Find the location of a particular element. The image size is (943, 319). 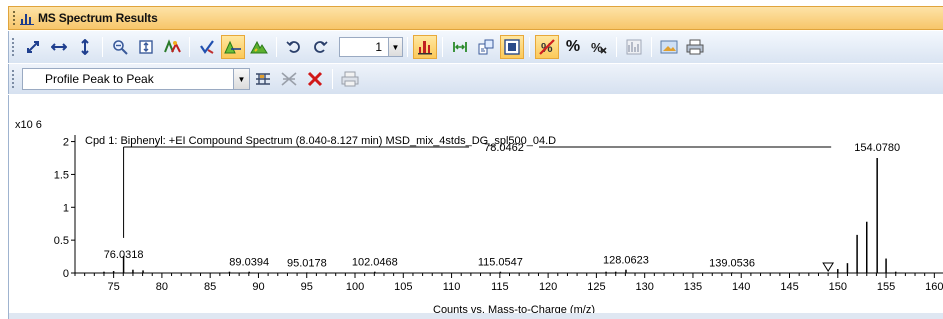

table-button is located at coordinates (263, 79).